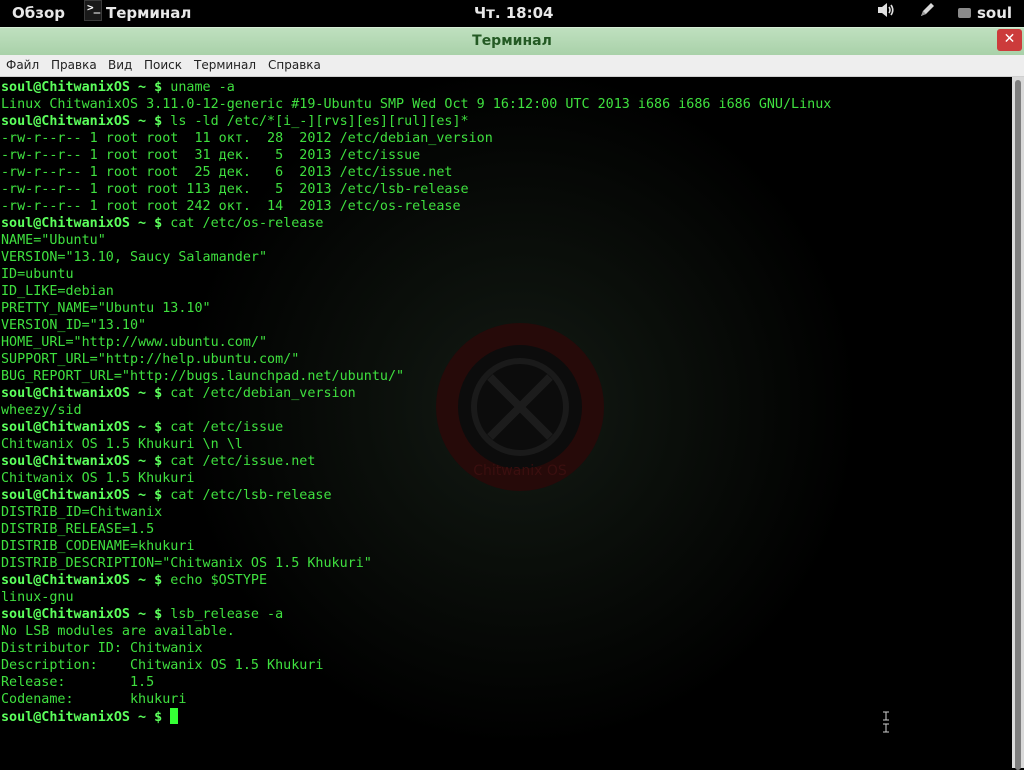  Describe the element at coordinates (150, 359) in the screenshot. I see `output-line: SUPPORT_URL="http://help.ubuntu.com/"` at that location.